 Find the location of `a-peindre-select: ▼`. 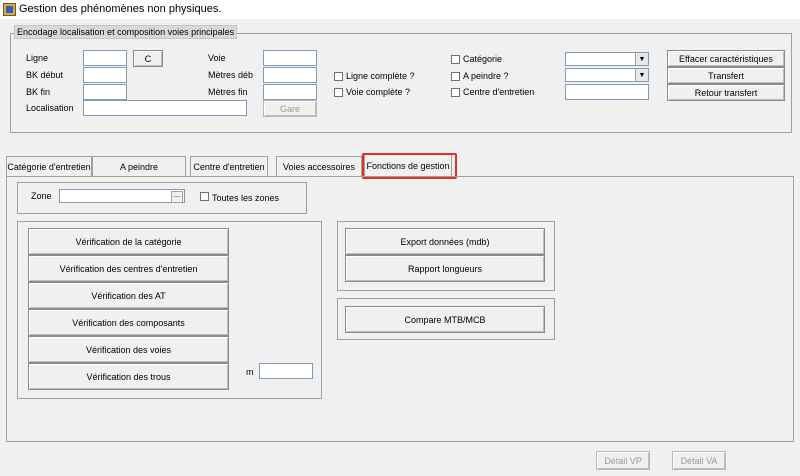

a-peindre-select: ▼ is located at coordinates (607, 75).